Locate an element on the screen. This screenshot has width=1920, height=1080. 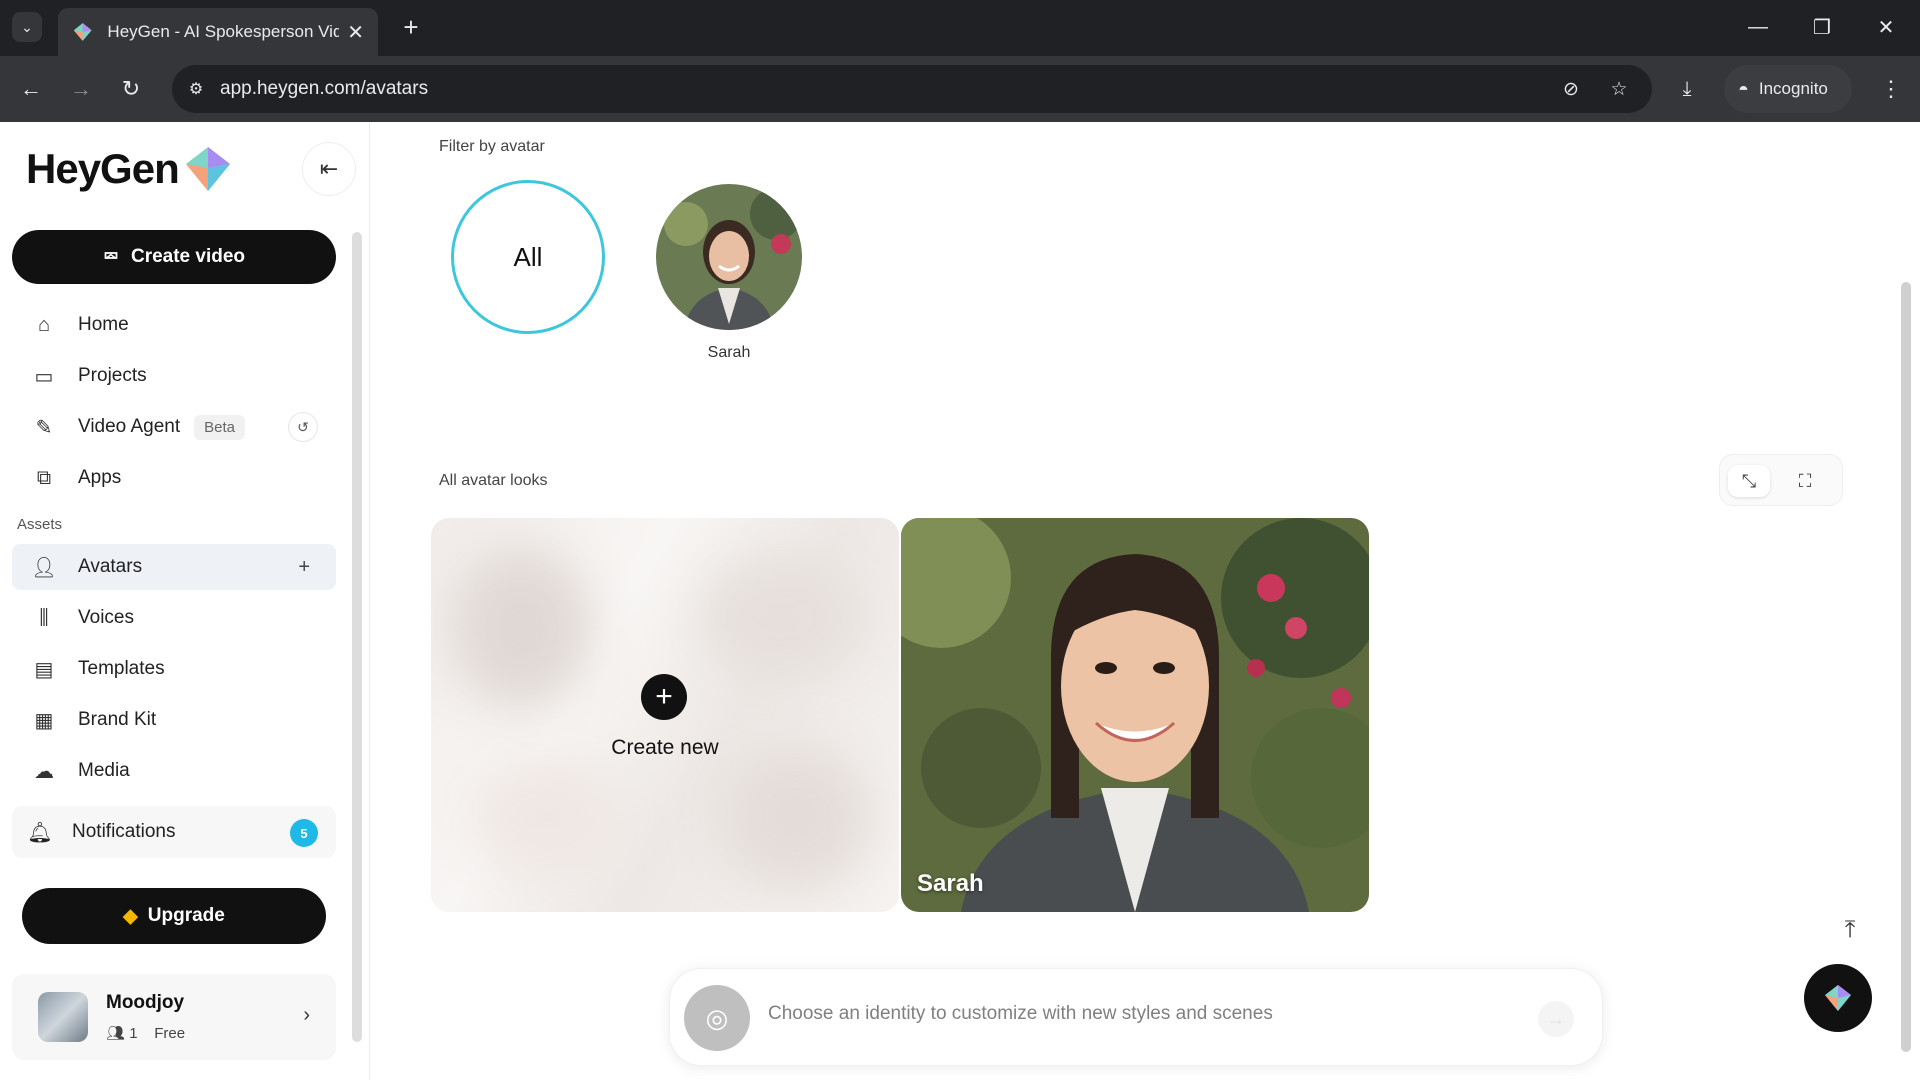
wand-icon: ✎ is located at coordinates (44, 427).